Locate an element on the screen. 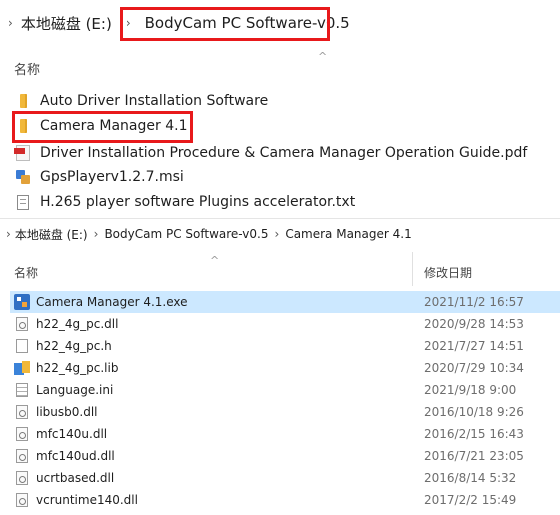 The image size is (560, 515). file-name: libusb0.dll is located at coordinates (67, 412).